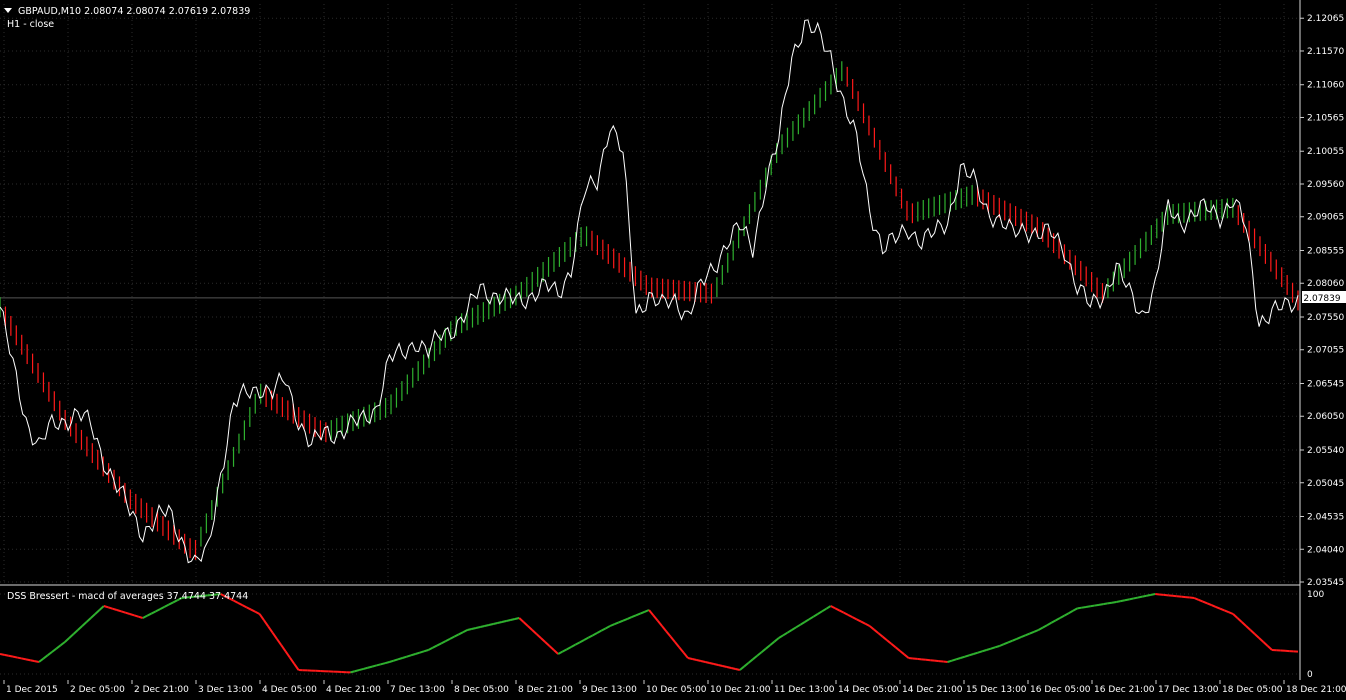 The width and height of the screenshot is (1346, 700). I want to click on price-tick-label: 2.08555, so click(1325, 251).